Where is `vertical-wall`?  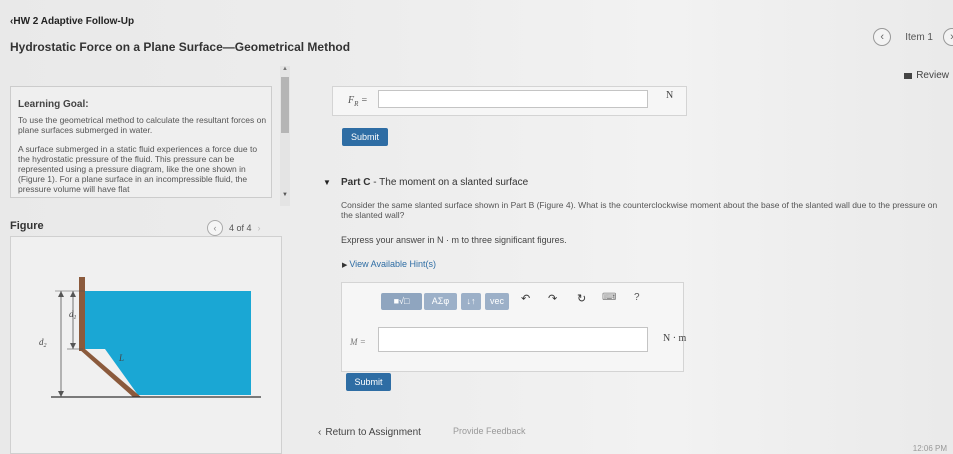 vertical-wall is located at coordinates (82, 314).